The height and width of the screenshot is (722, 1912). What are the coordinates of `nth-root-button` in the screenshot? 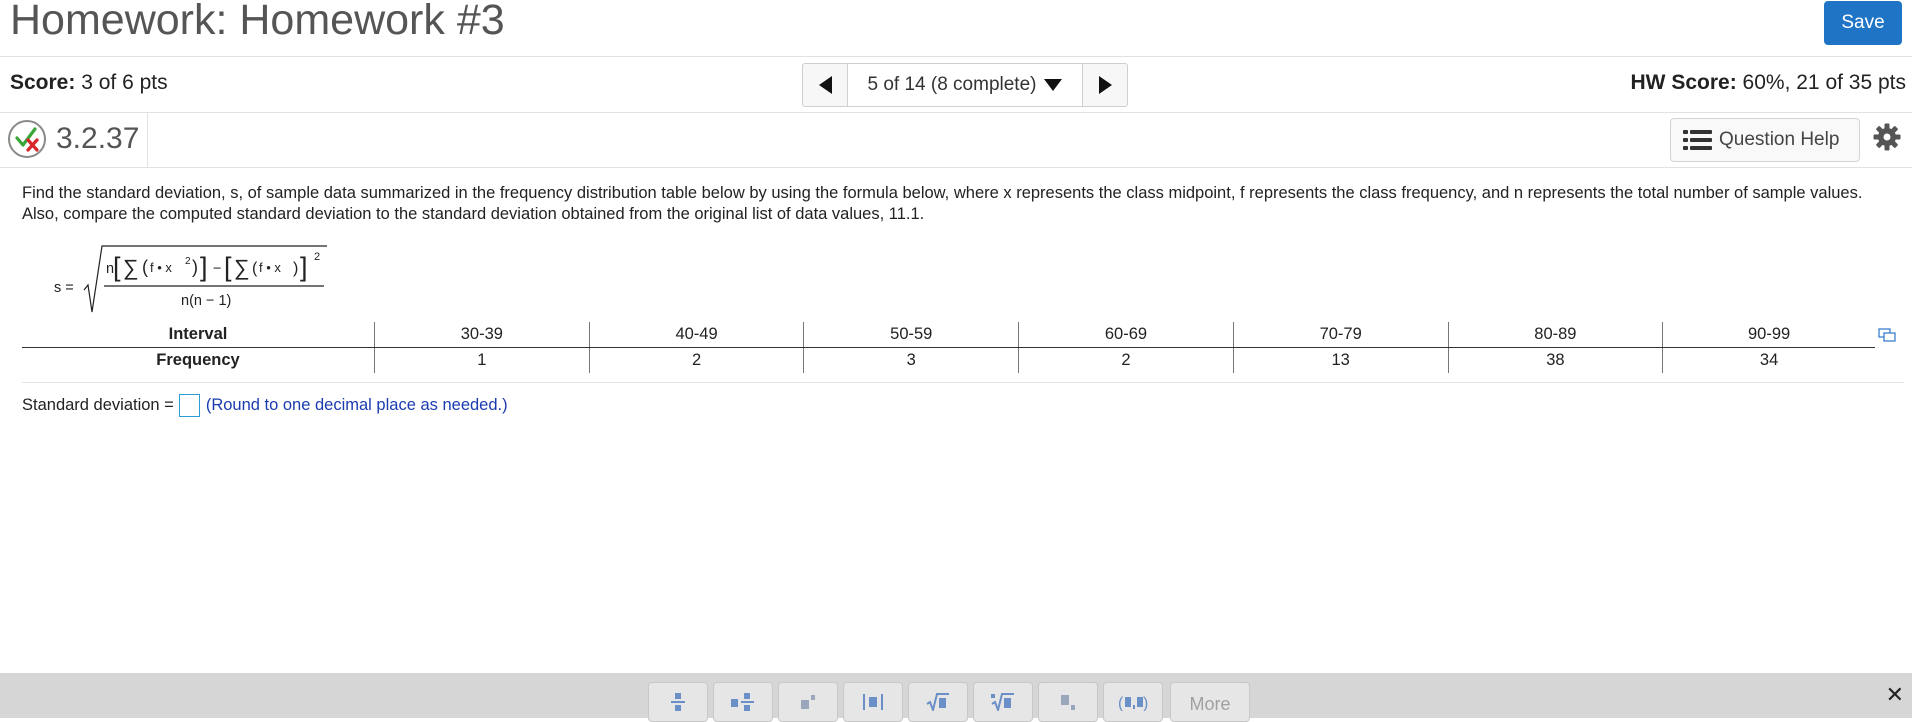 It's located at (1003, 702).